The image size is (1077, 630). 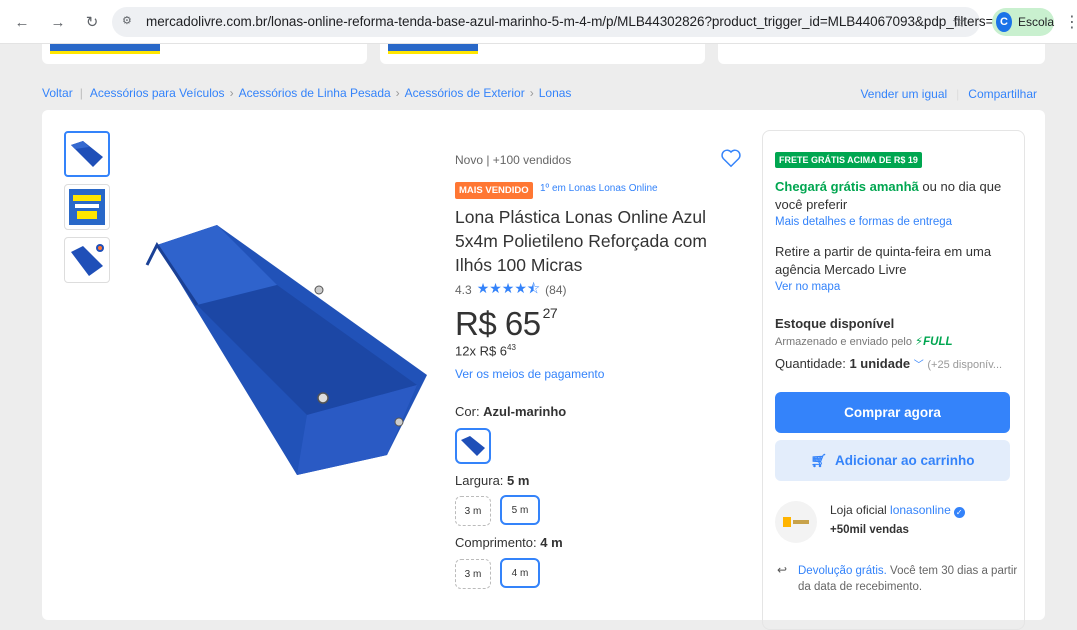 I want to click on return-arrow-icon: ↩, so click(x=782, y=570).